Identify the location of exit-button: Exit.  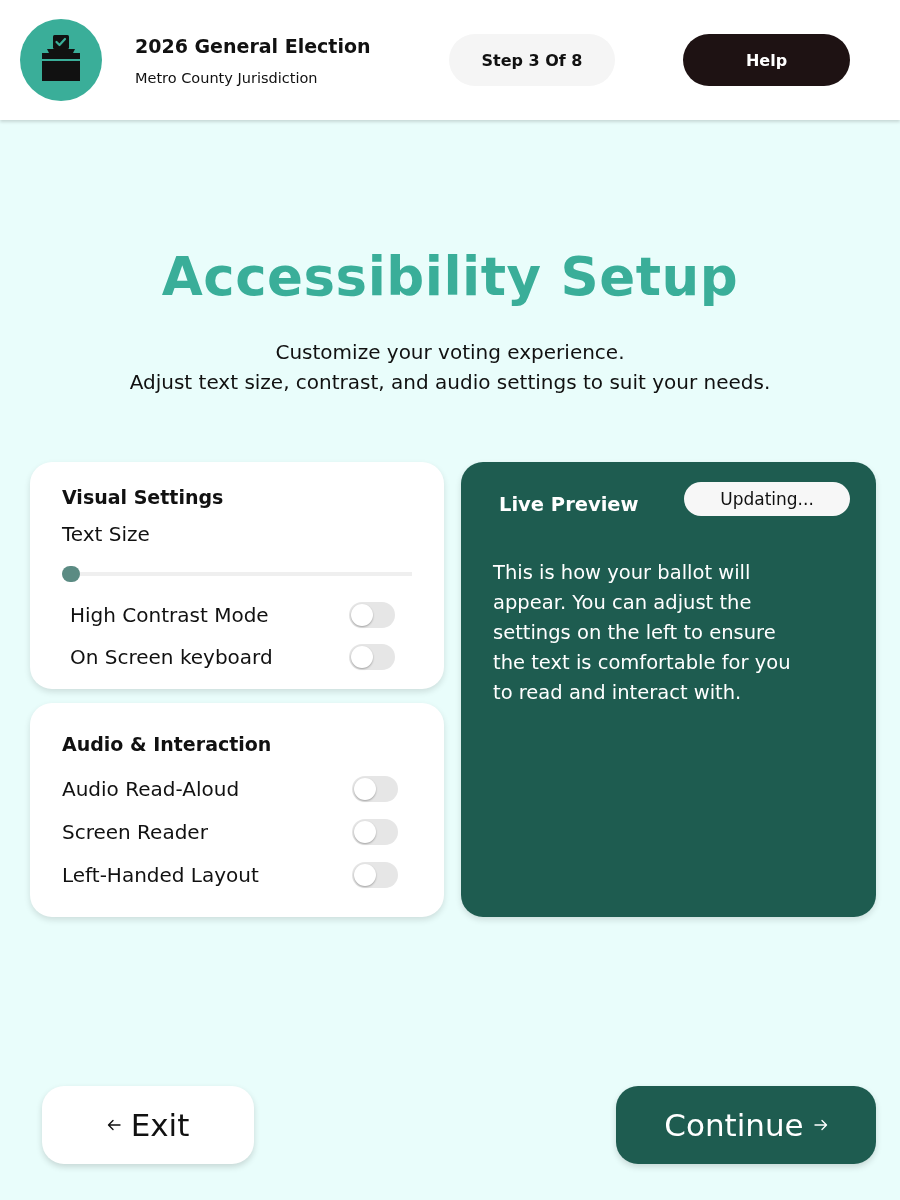
(148, 1125).